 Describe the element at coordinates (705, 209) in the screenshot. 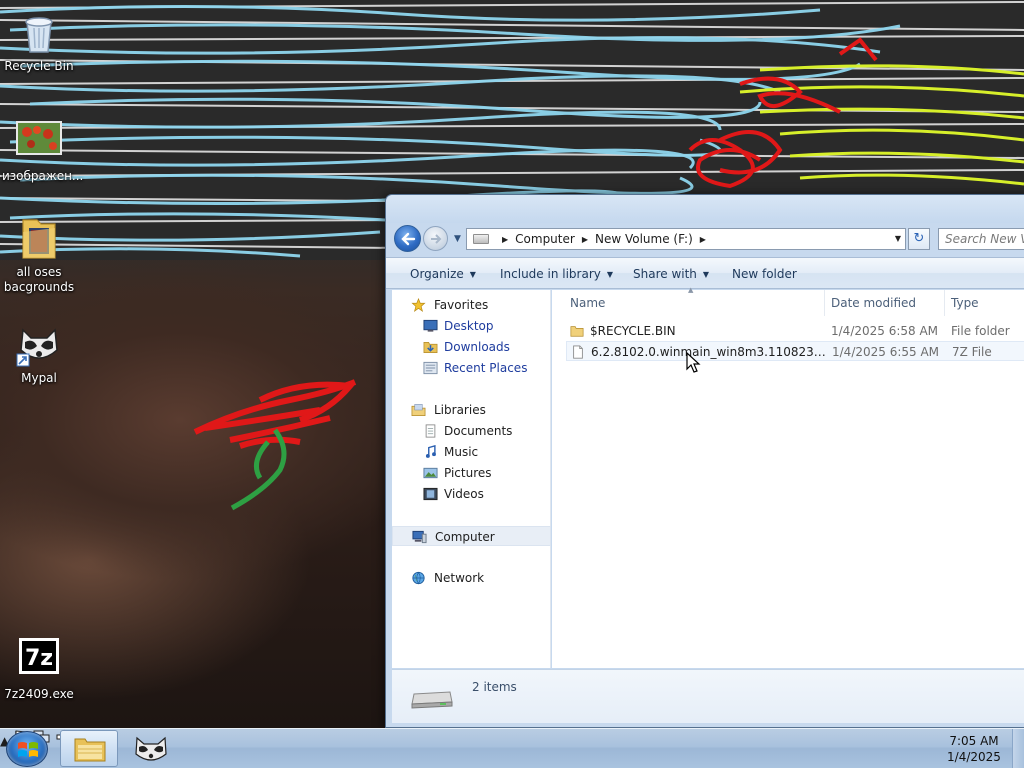

I see `window-title-bar` at that location.